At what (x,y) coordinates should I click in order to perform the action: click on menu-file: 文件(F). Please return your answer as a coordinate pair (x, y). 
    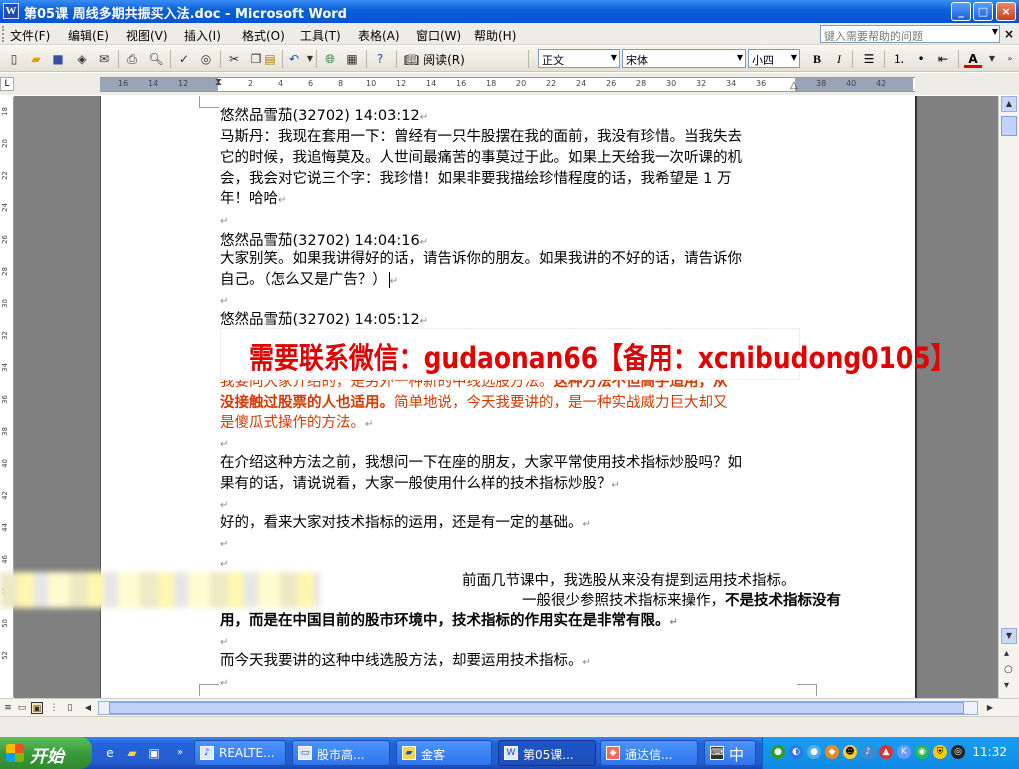
    Looking at the image, I should click on (30, 35).